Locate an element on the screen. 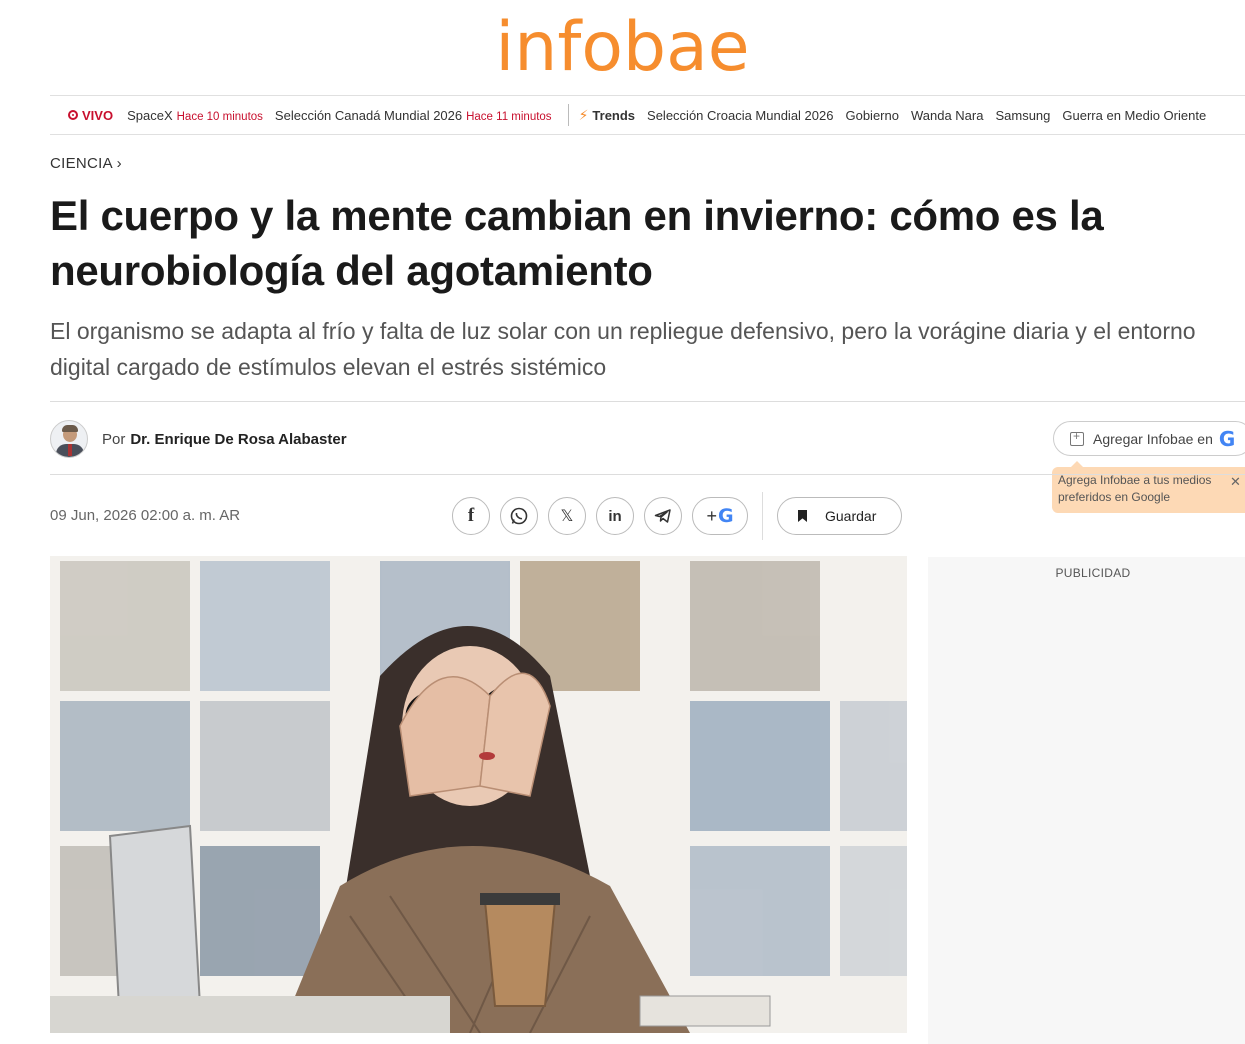 This screenshot has height=1044, width=1245. add-infobae-google-button: Agregar Infobae en G is located at coordinates (1149, 438).